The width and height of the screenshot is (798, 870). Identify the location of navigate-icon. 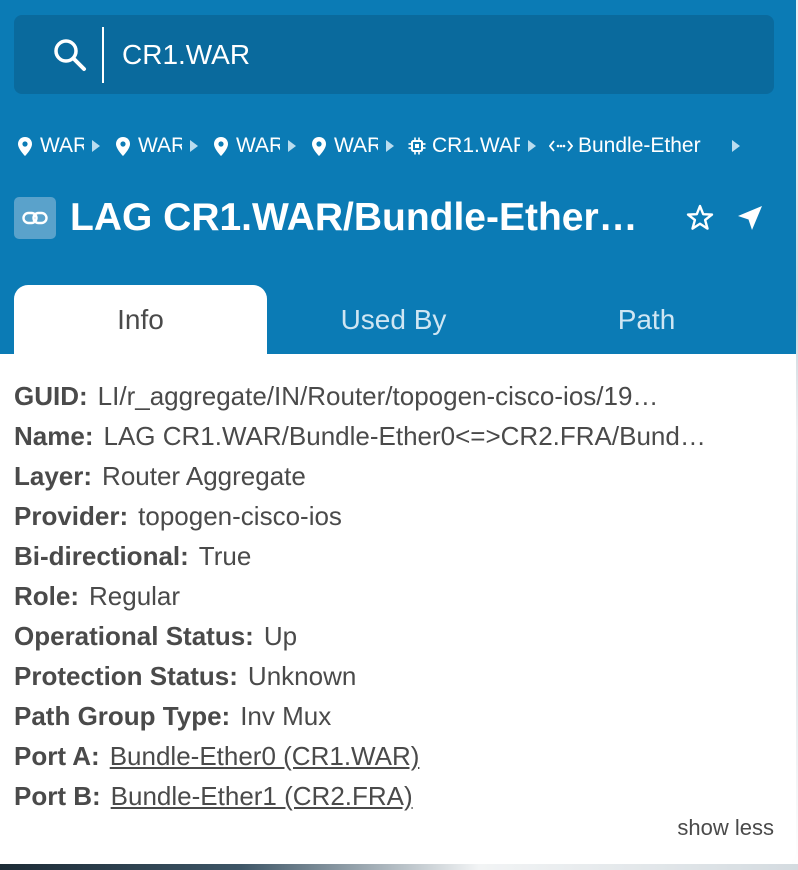
(750, 218).